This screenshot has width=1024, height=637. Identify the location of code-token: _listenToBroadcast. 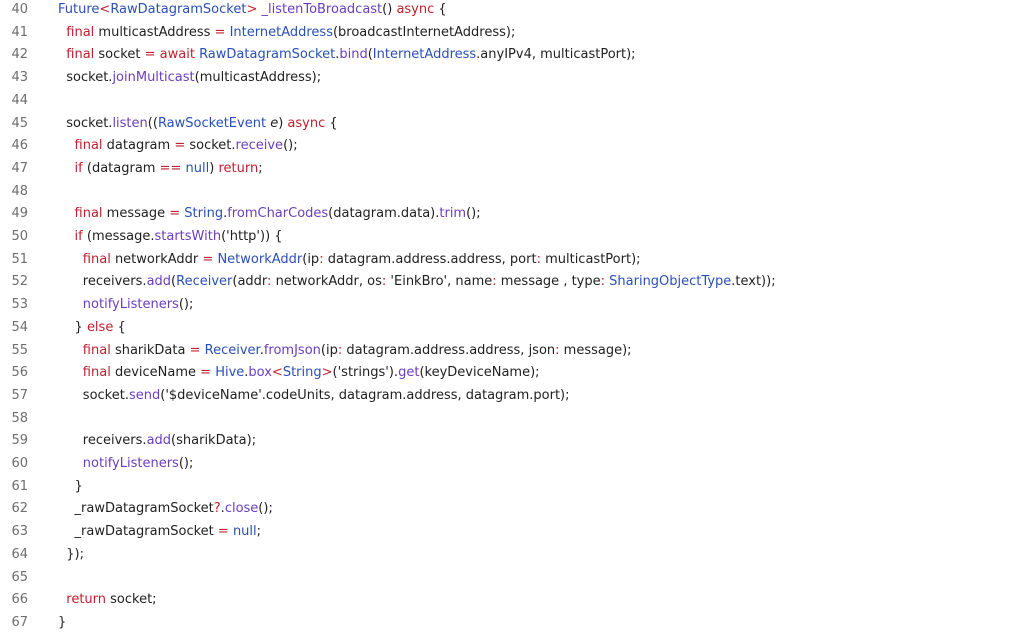
(322, 9).